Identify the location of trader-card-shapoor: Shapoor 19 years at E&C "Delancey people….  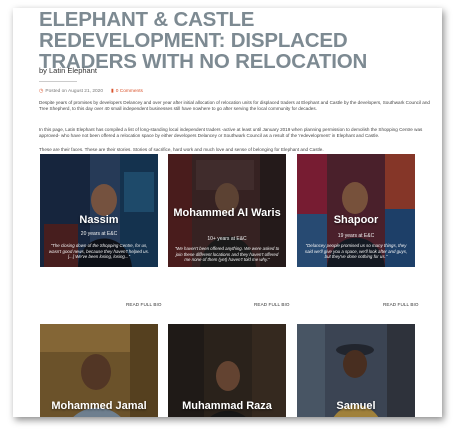
(356, 210).